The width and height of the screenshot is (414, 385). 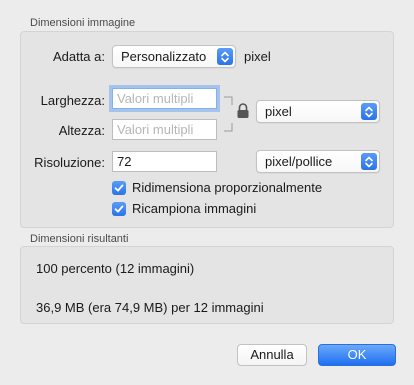 I want to click on scale-proportionally-checkbox: Ridimensiona proporzionalmente, so click(x=217, y=187).